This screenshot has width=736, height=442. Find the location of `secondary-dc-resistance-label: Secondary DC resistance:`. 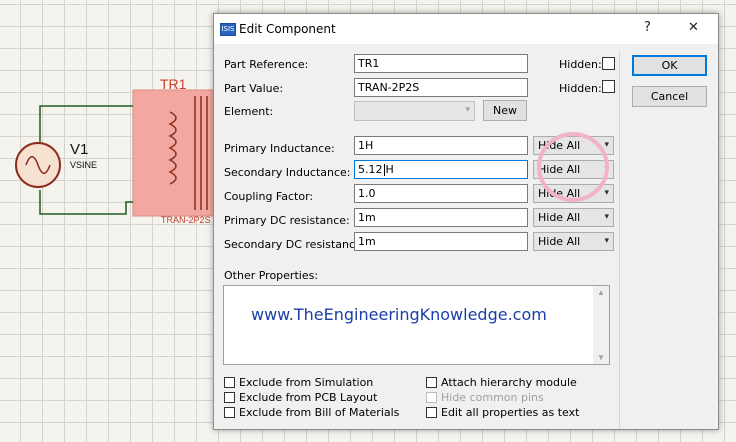

secondary-dc-resistance-label: Secondary DC resistance: is located at coordinates (295, 244).